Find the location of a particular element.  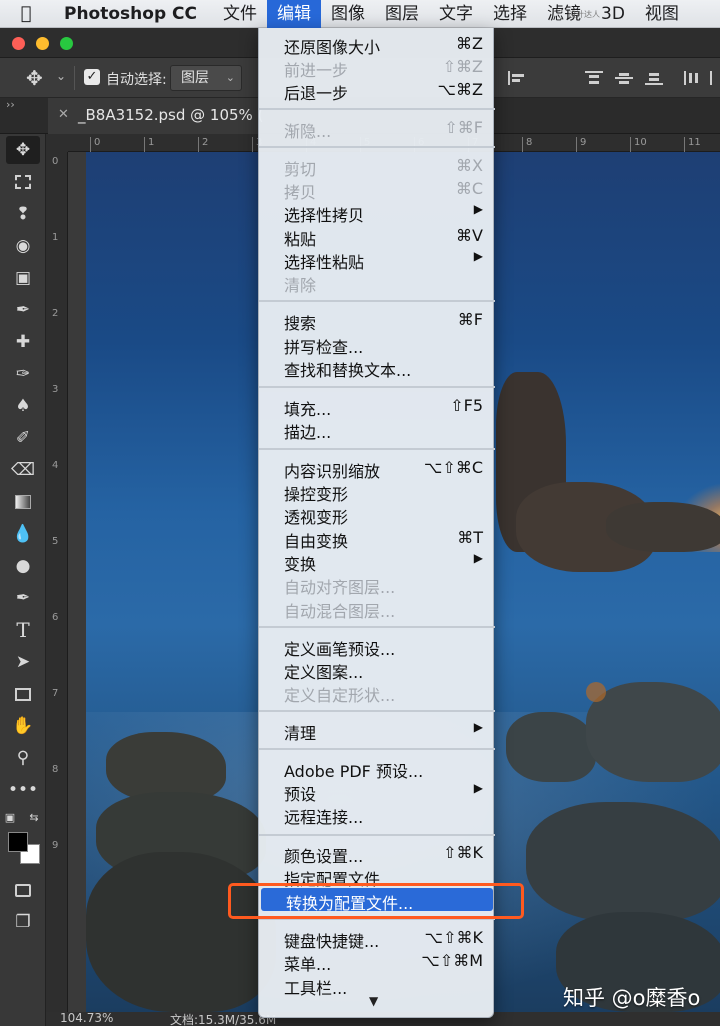

zoom-level: 104.73% is located at coordinates (86, 1018).